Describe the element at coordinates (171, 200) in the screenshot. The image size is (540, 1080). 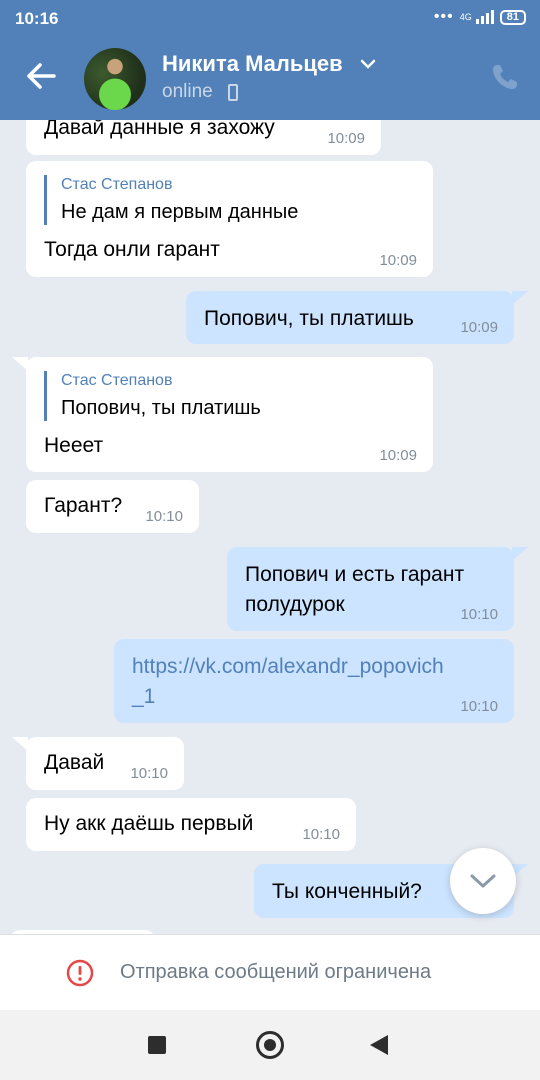
I see `reply-quote: Стас Степанов Не дам я первым данные` at that location.